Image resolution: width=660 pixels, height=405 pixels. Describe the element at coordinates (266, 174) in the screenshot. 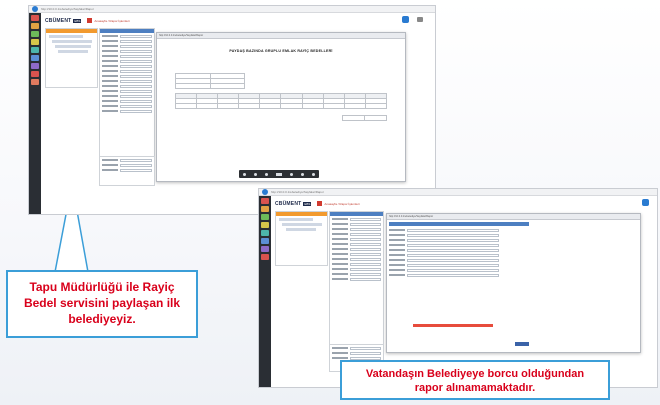

I see `fit-page-icon` at that location.